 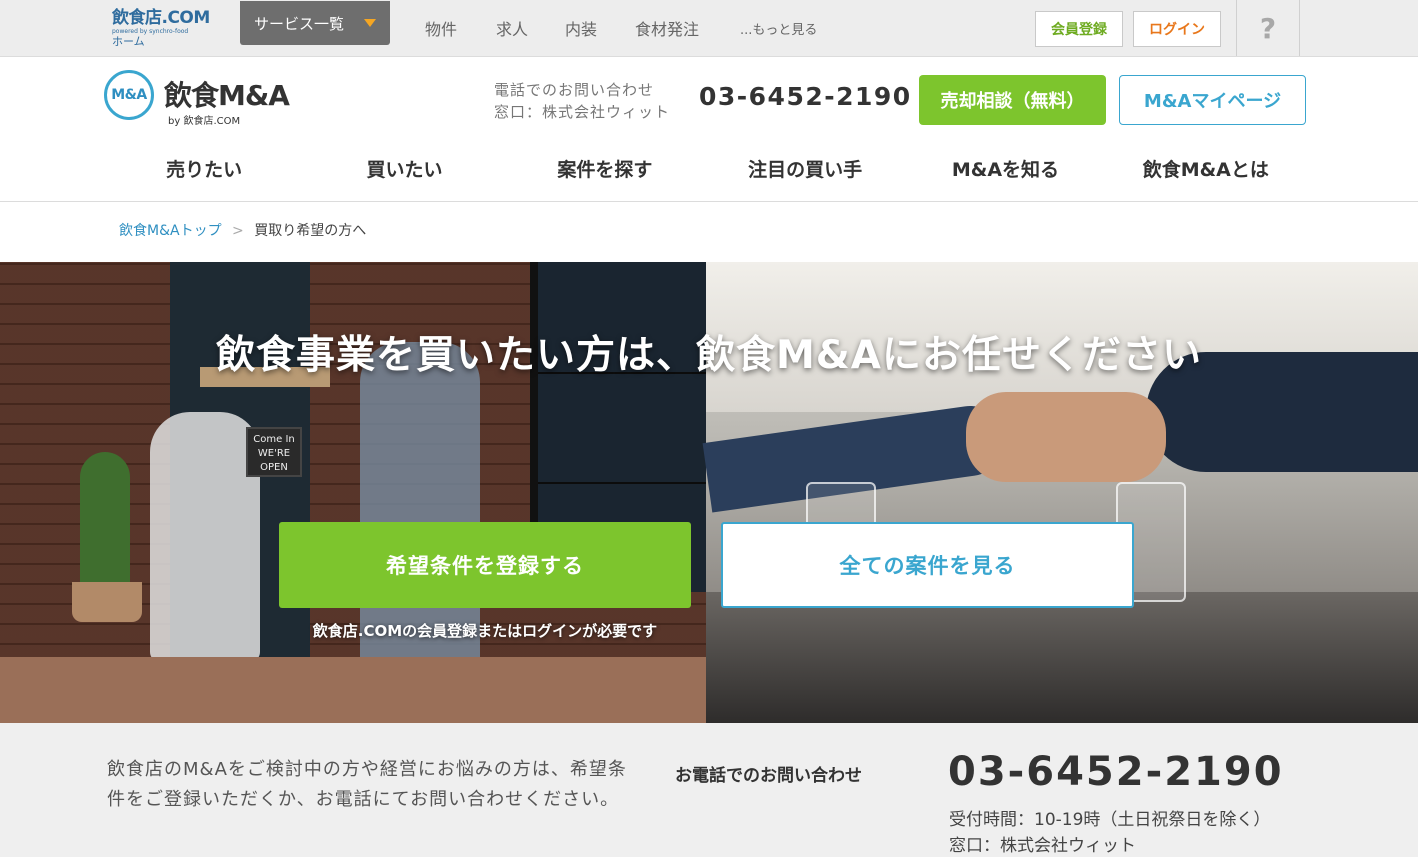 I want to click on nav-item-search-deals: 案件を探す, so click(x=605, y=170).